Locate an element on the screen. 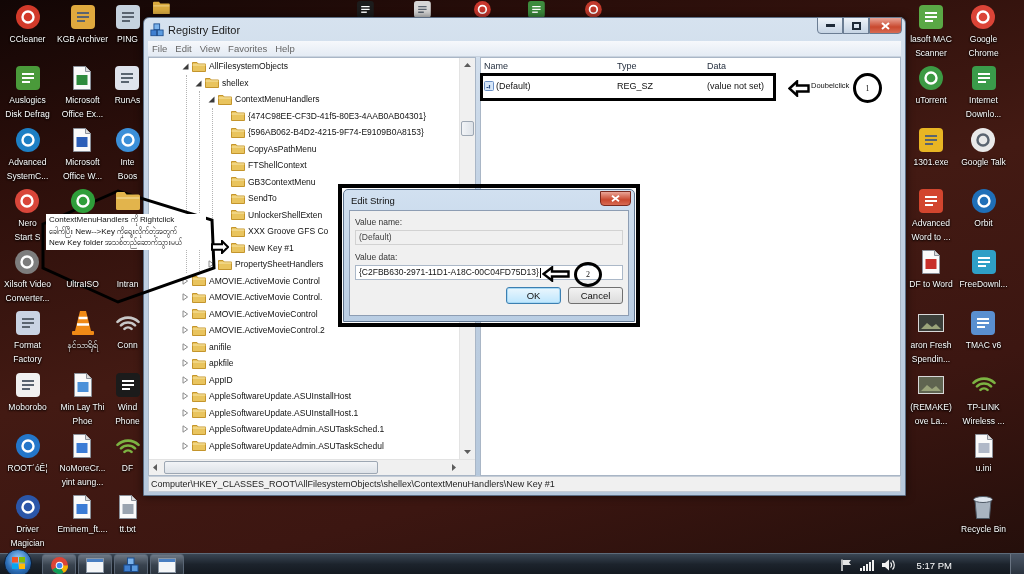 The width and height of the screenshot is (1024, 574). status-bar: Computer\HKEY_CLASSES_ROOT\AllFilesystemObjects\shellex\ContextMenuHandlers\New Key #1 is located at coordinates (524, 484).